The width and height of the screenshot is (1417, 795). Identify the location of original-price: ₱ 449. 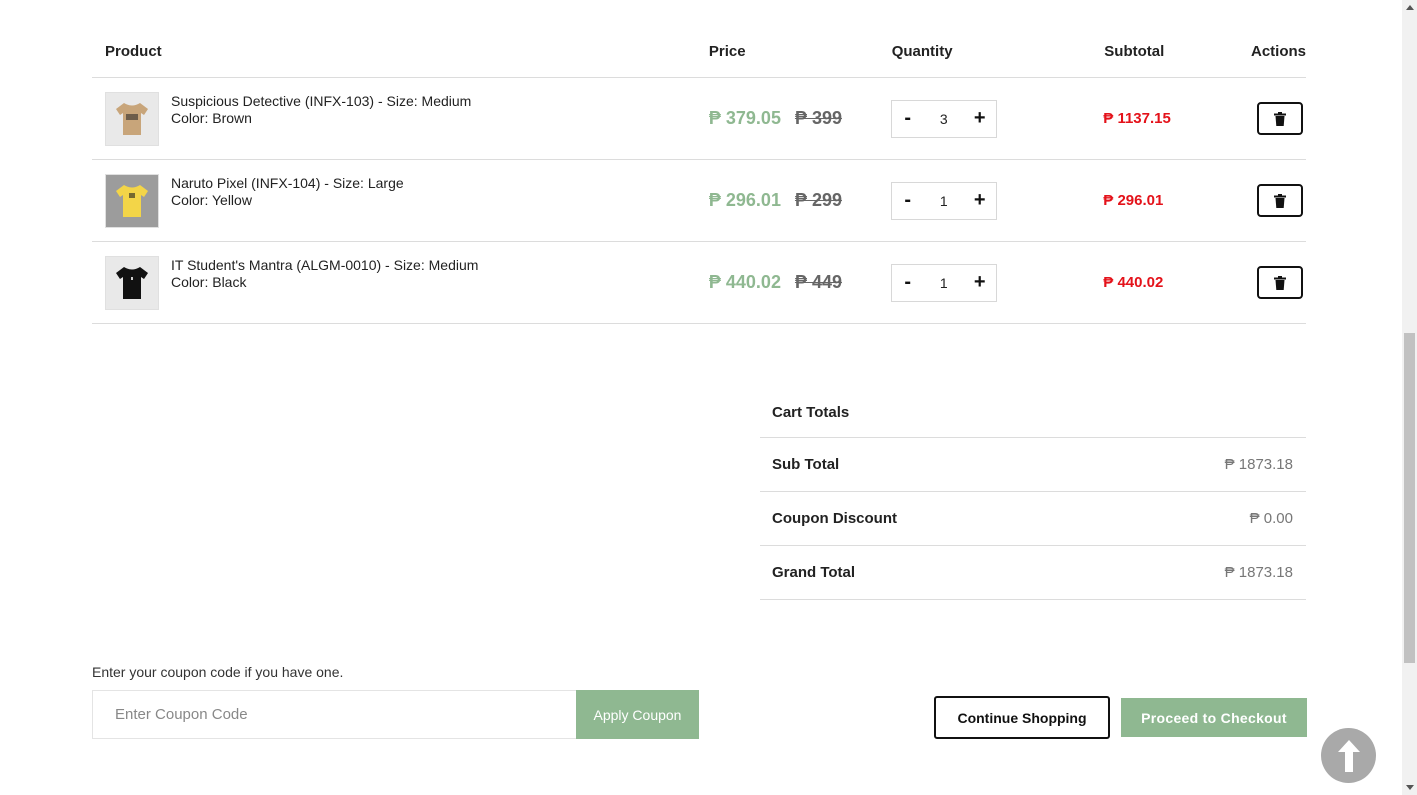
(818, 282).